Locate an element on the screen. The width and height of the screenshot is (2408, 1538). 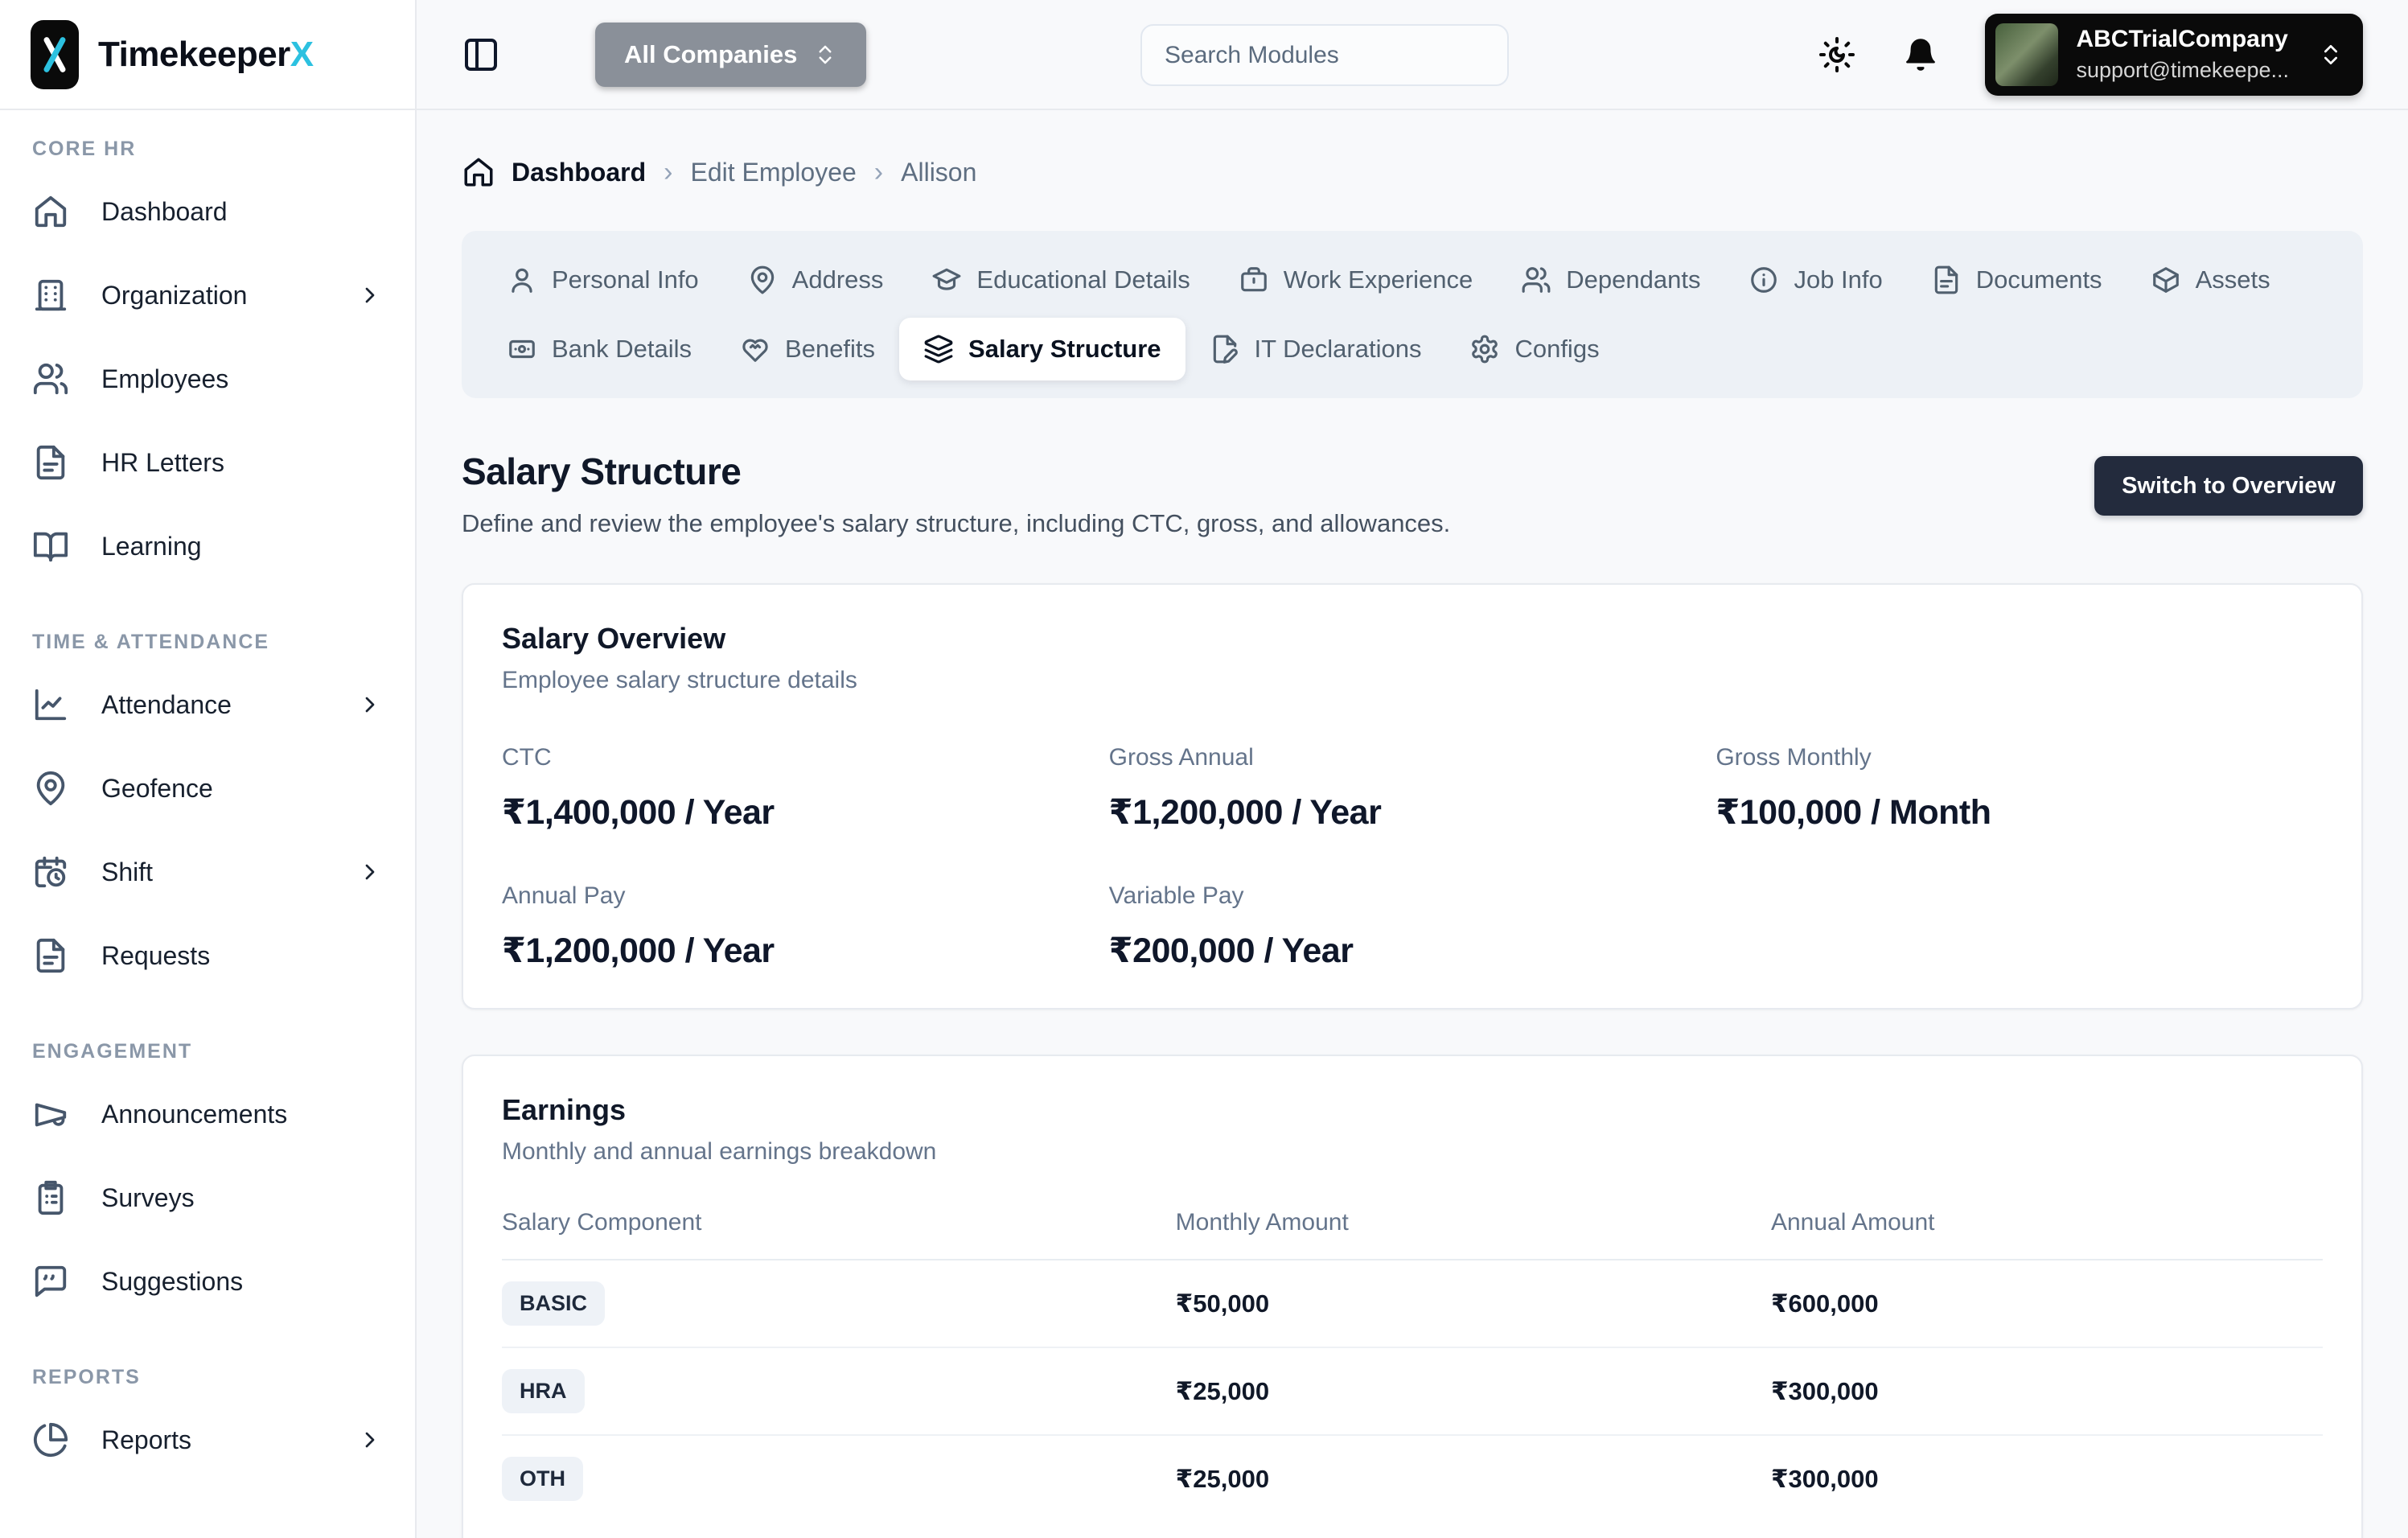
tab-personal-info: Personal Info is located at coordinates (603, 280).